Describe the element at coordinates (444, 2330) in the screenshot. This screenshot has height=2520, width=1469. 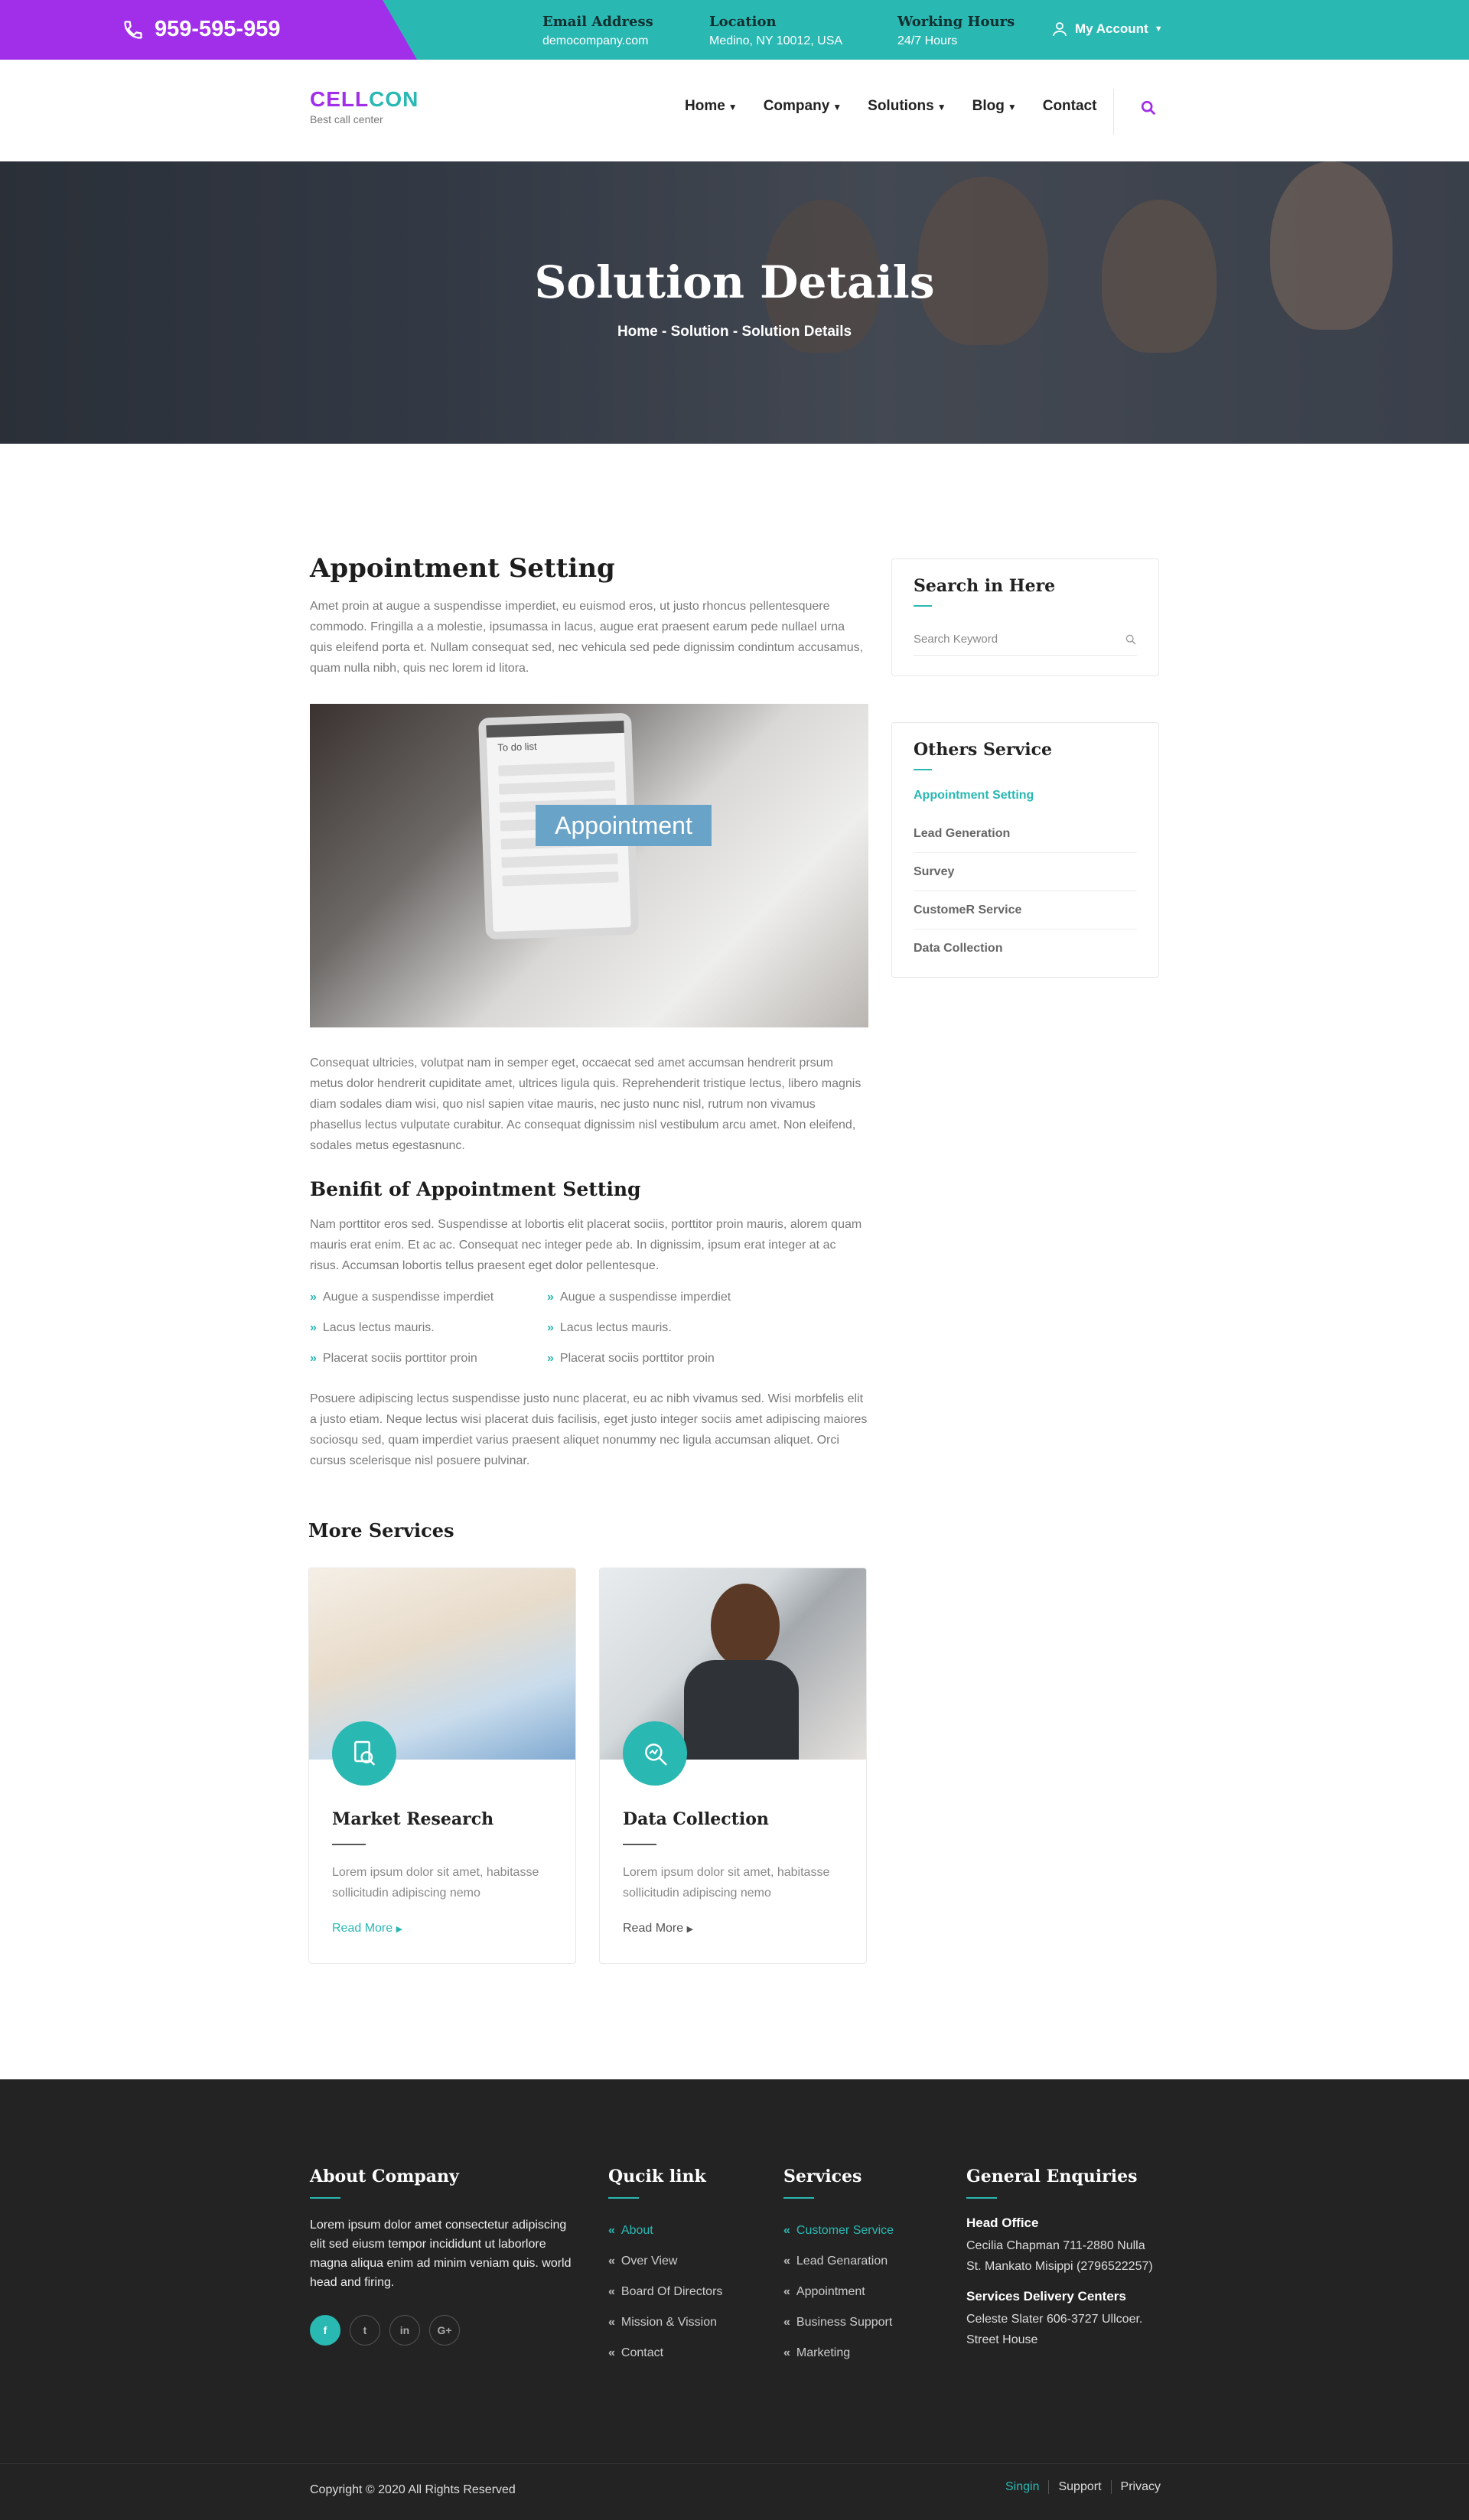
I see `google-plus-icon: G+` at that location.